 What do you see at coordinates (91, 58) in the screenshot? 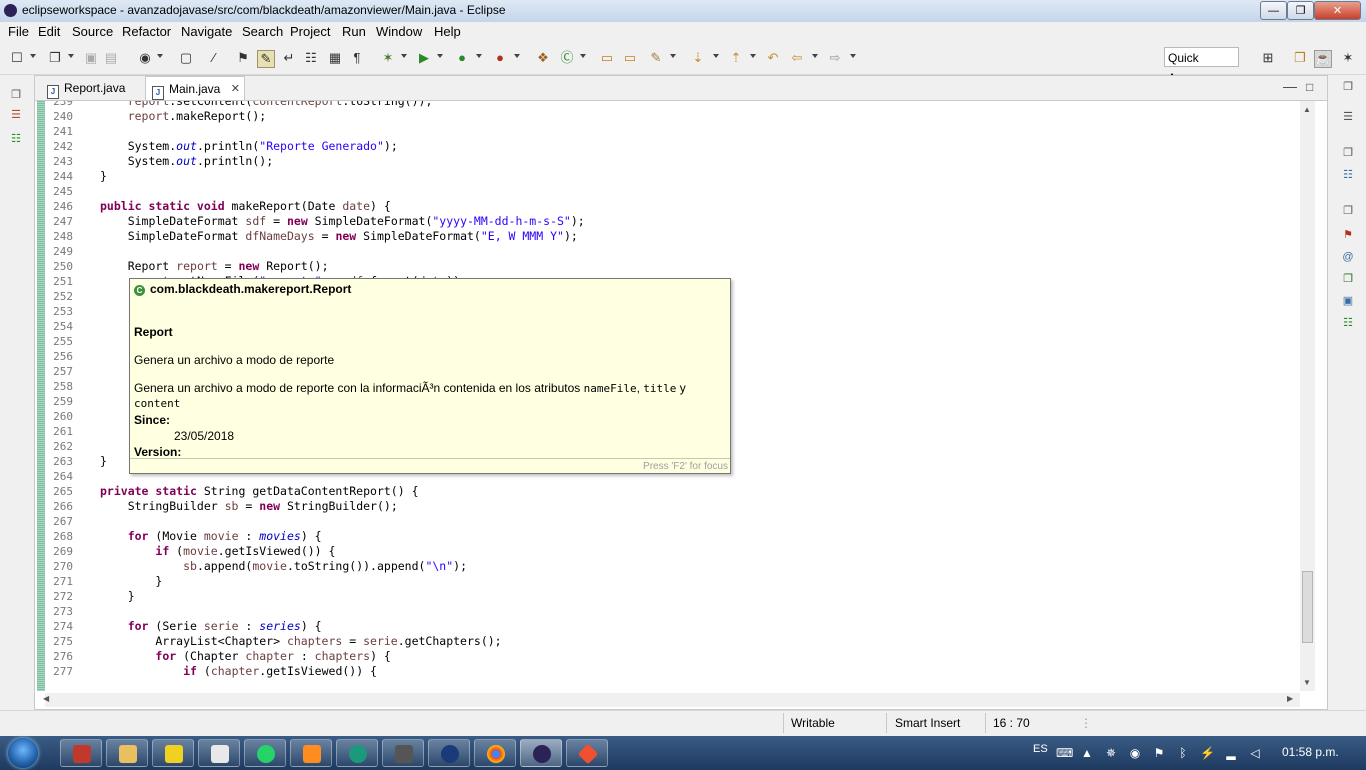
I see `save-icon: ▣` at bounding box center [91, 58].